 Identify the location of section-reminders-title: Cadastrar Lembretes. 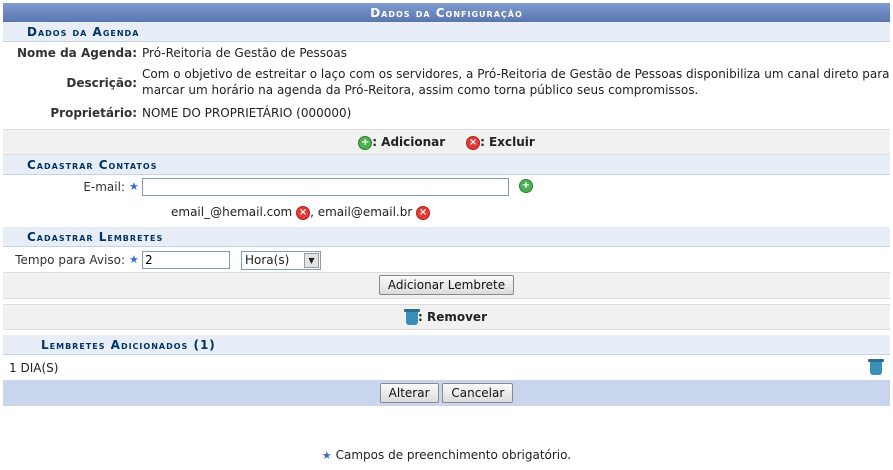
(446, 237).